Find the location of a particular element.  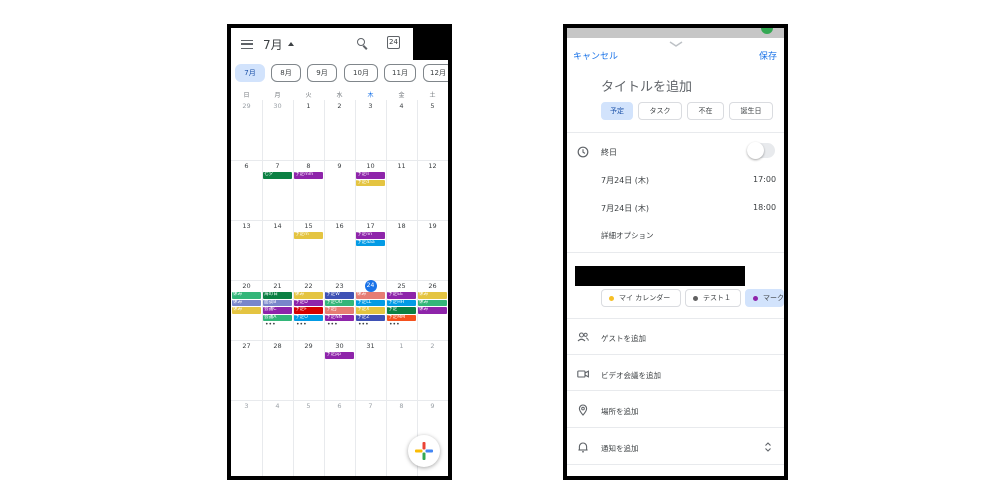

event-chip: 予定EE is located at coordinates (401, 295).